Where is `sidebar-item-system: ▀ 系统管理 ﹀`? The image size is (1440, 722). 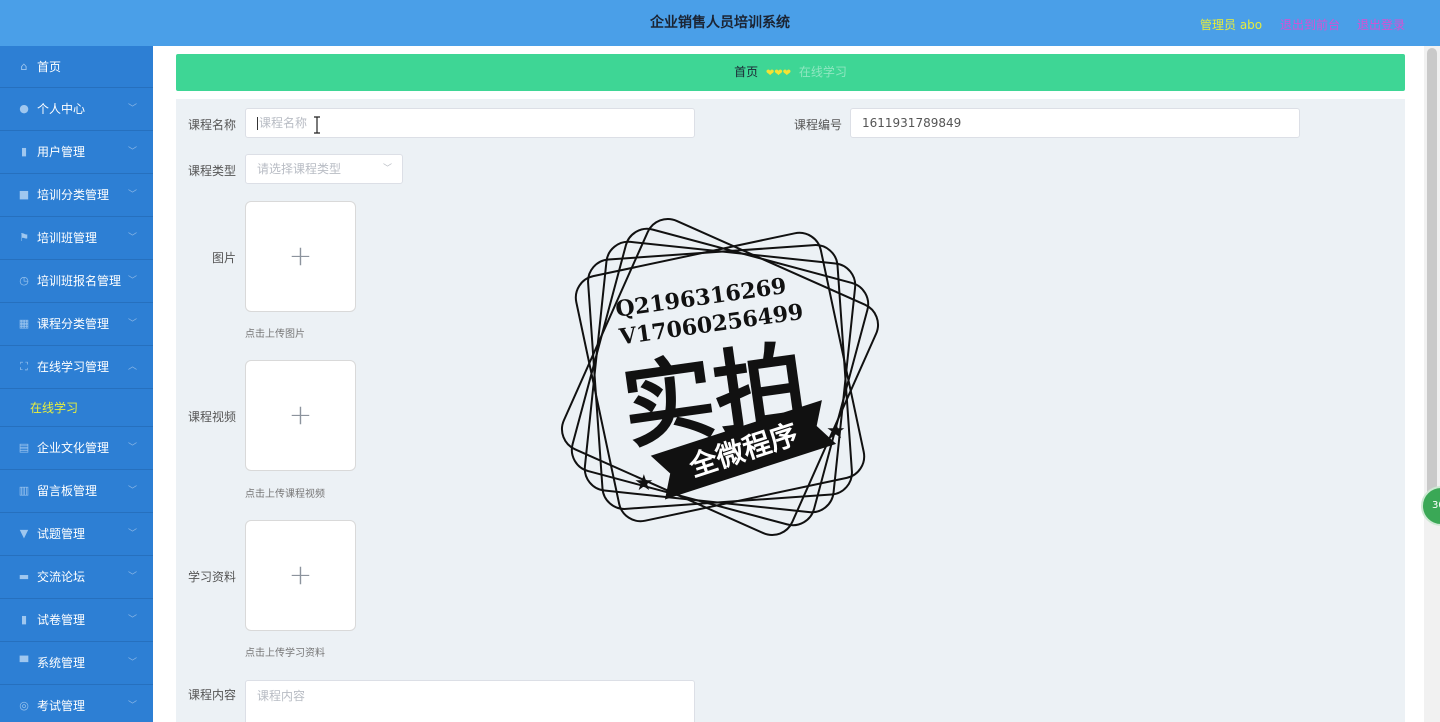 sidebar-item-system: ▀ 系统管理 ﹀ is located at coordinates (76, 663).